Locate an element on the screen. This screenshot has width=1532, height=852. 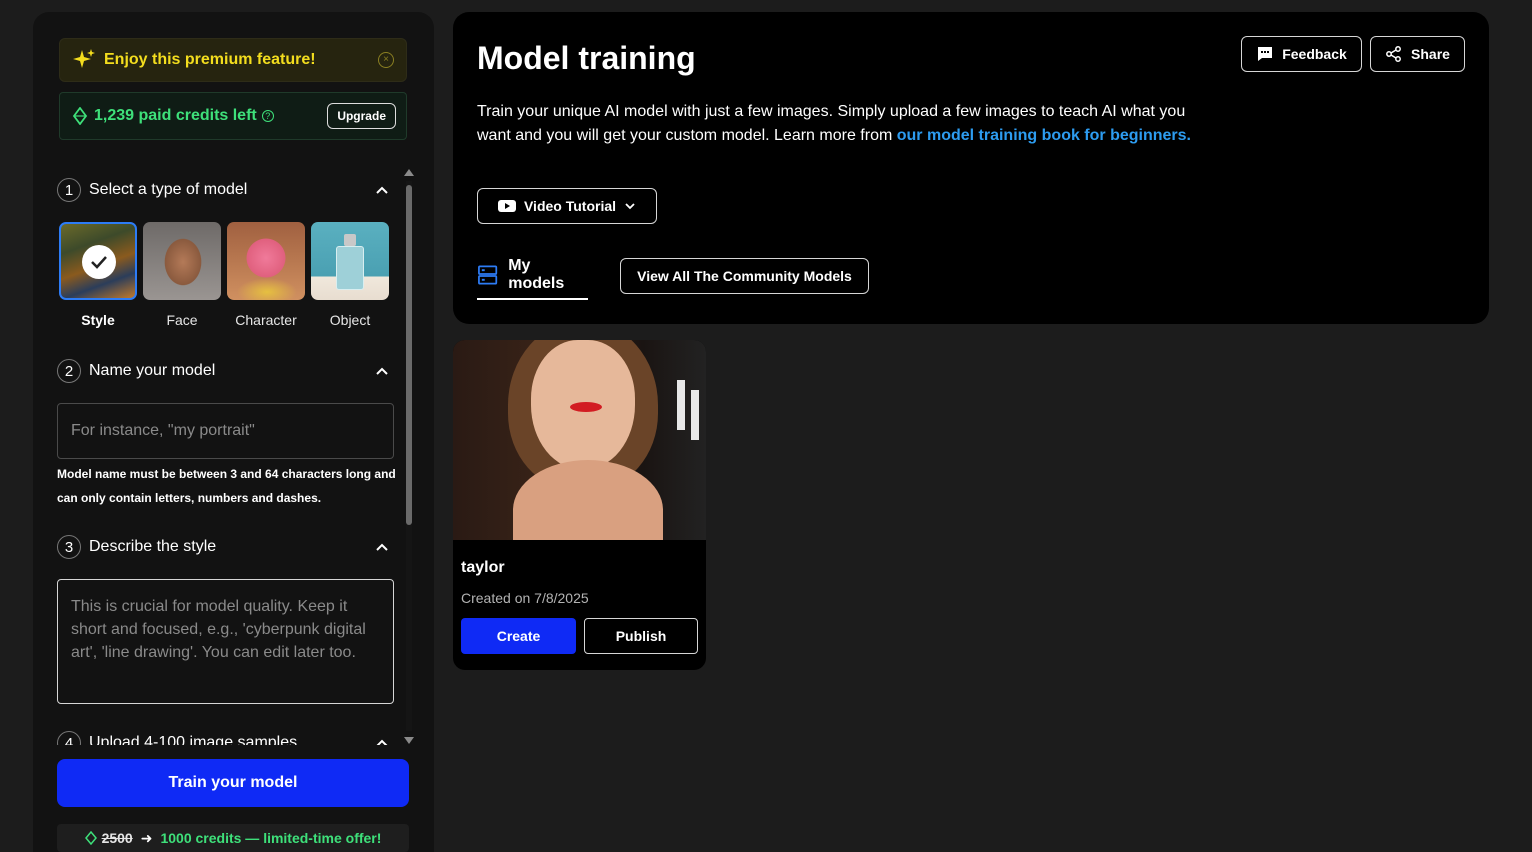
view-community-models-button: View All The Community Models is located at coordinates (744, 276).